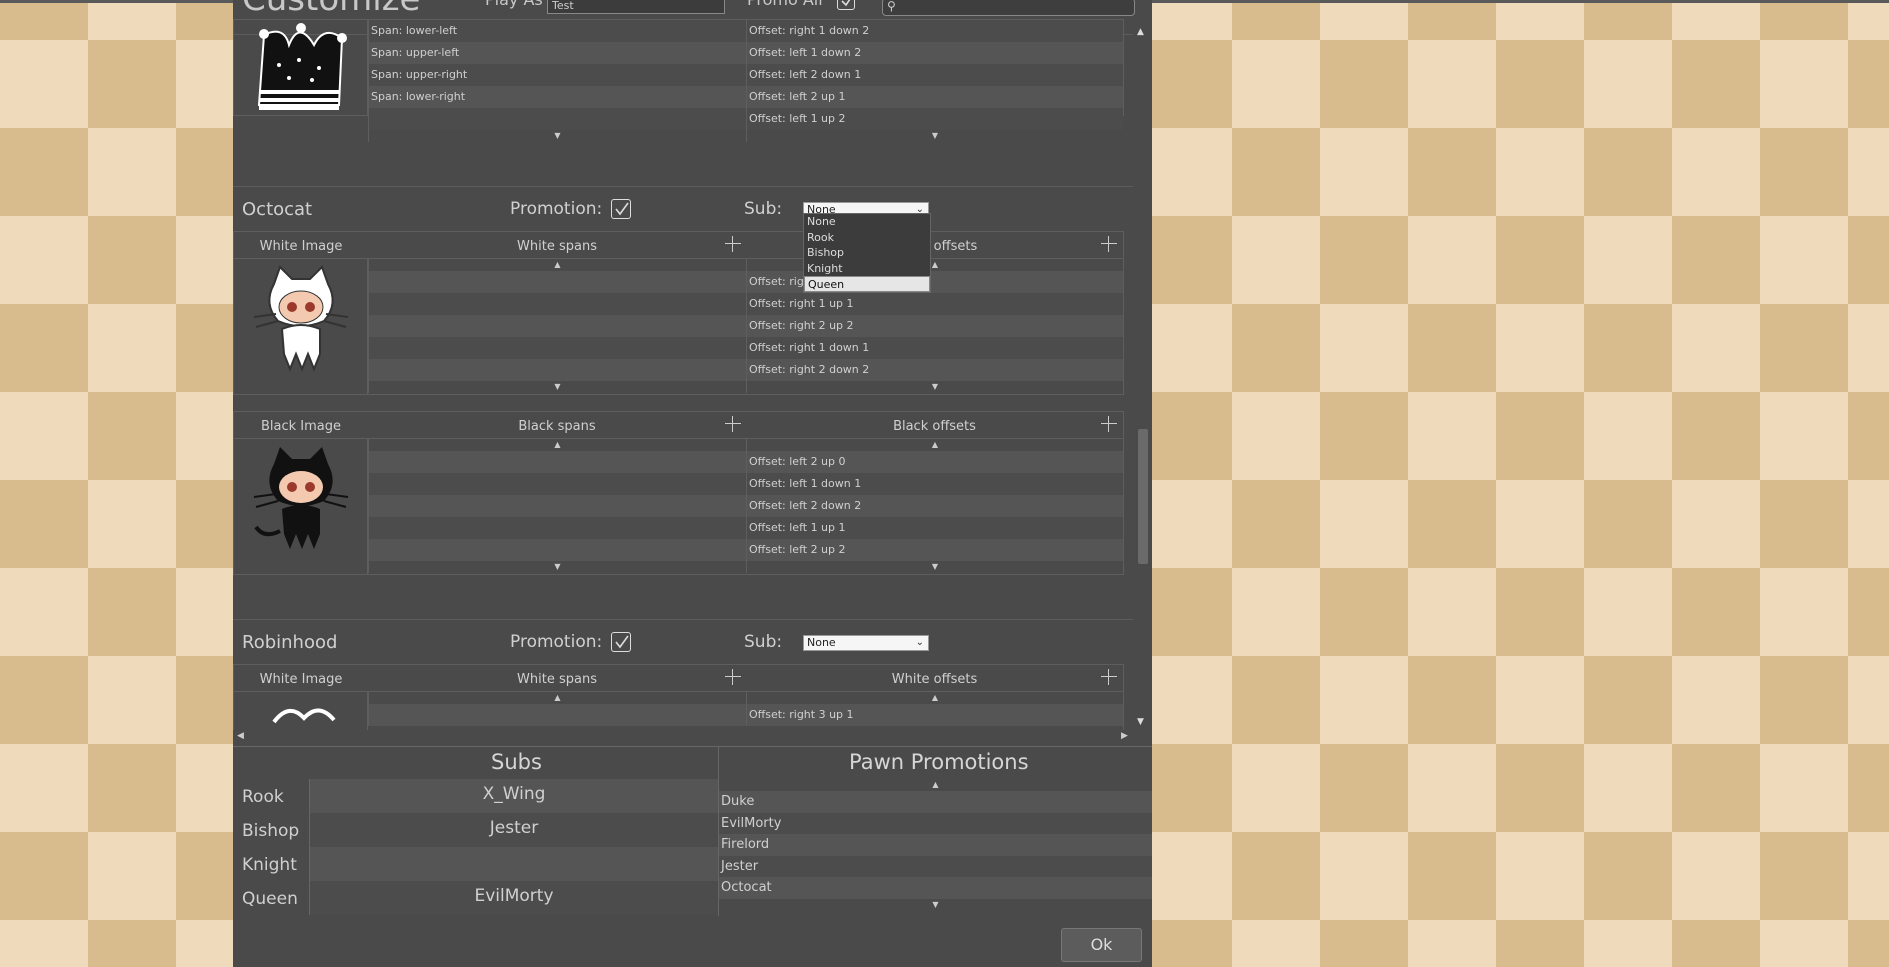 The height and width of the screenshot is (967, 1889). Describe the element at coordinates (557, 75) in the screenshot. I see `list-item: Span: upper-right` at that location.